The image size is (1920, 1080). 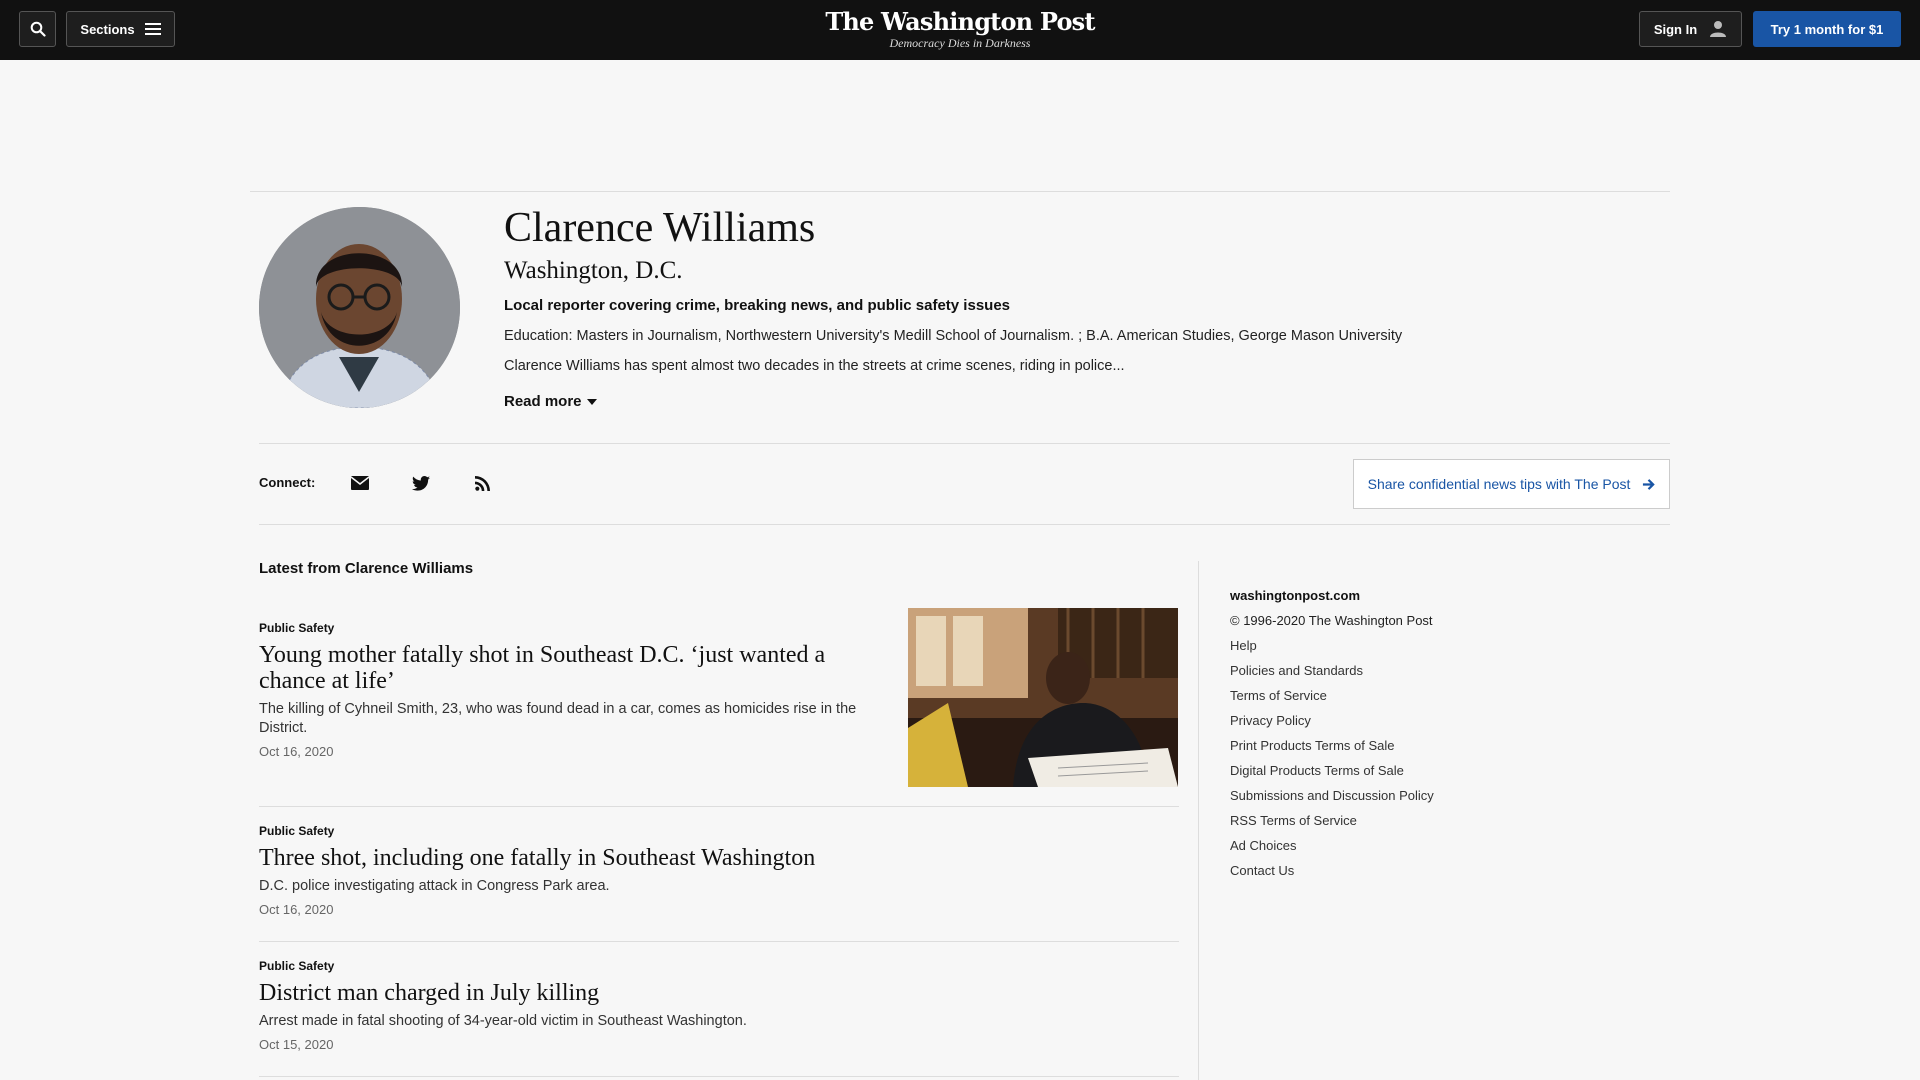 I want to click on story-thumbnail, so click(x=1043, y=697).